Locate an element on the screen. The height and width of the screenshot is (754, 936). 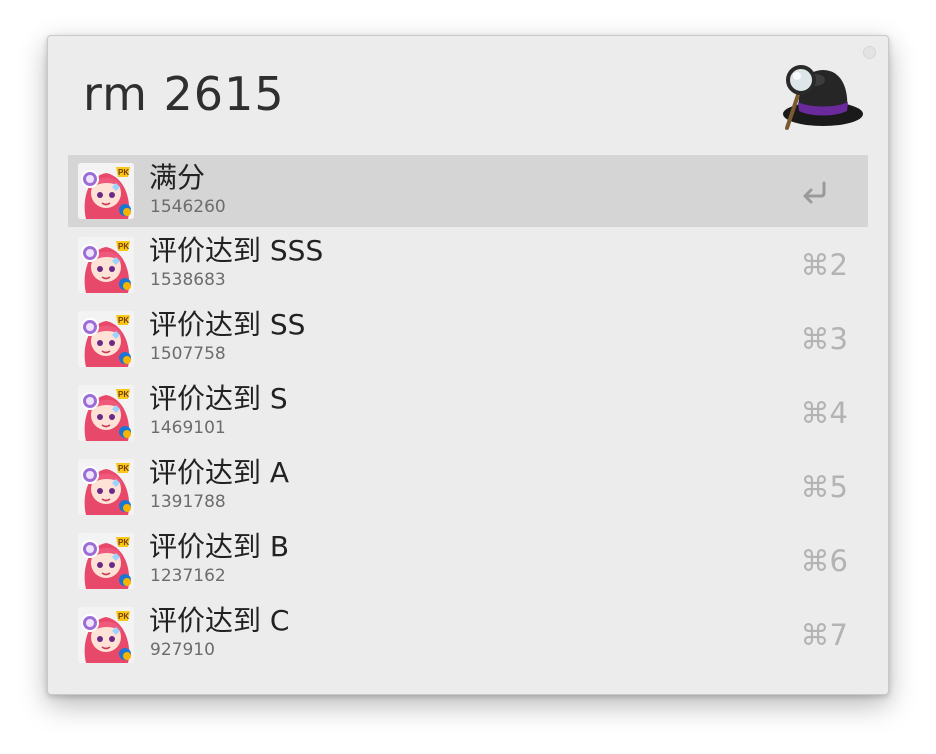
result-title: 评价达到 SS is located at coordinates (227, 324).